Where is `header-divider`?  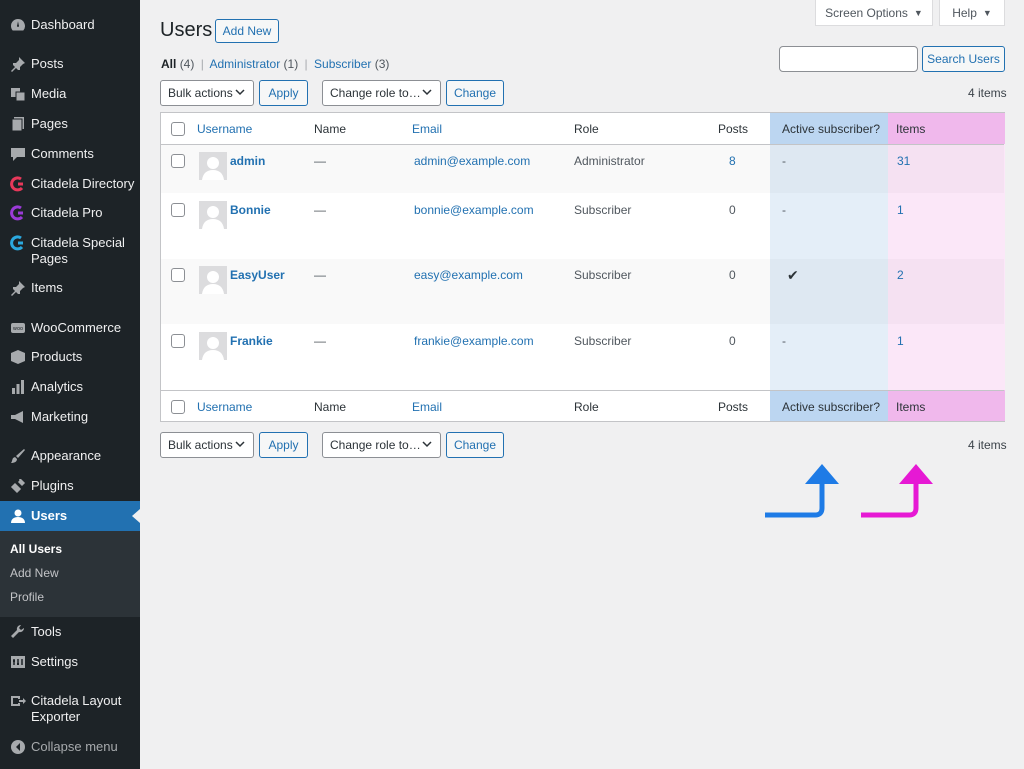
header-divider is located at coordinates (582, 144).